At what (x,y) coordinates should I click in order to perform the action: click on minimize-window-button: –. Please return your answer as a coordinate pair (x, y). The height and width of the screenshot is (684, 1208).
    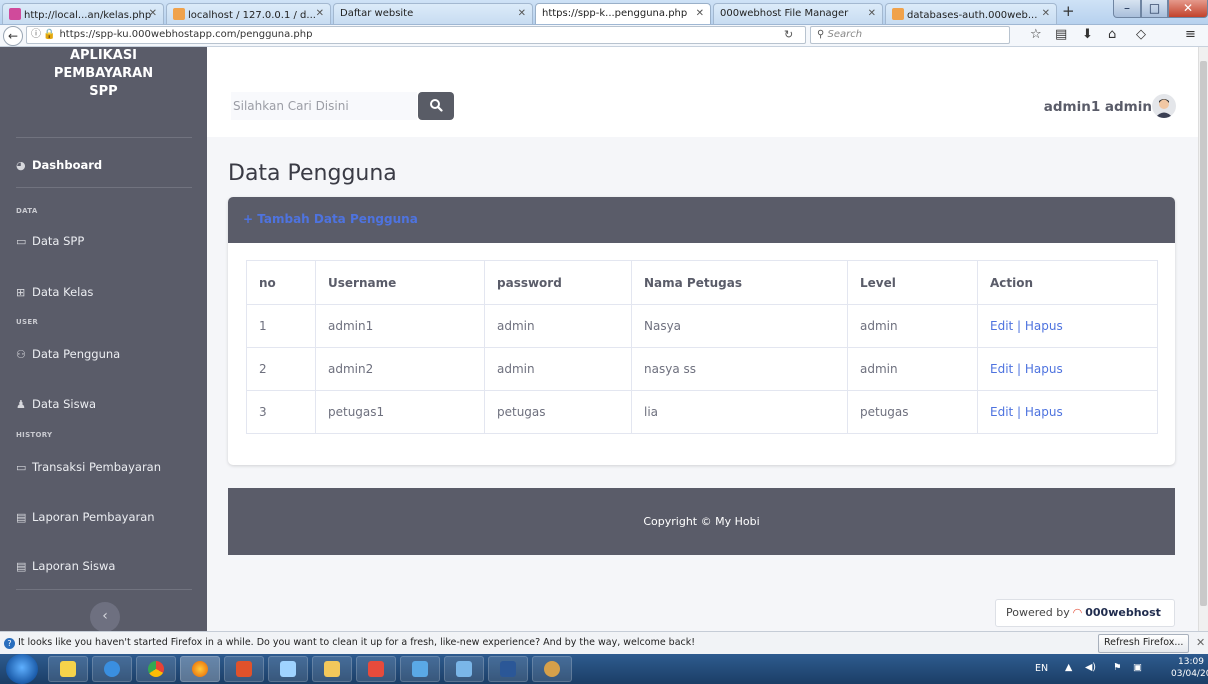
    Looking at the image, I should click on (1127, 9).